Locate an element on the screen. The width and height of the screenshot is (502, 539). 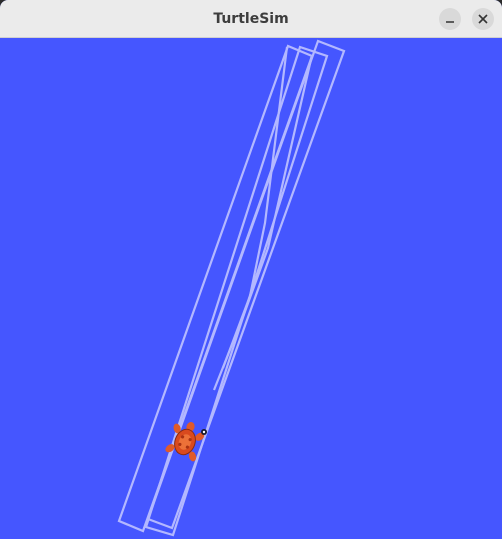
title-bar: TurtleSim is located at coordinates (251, 19).